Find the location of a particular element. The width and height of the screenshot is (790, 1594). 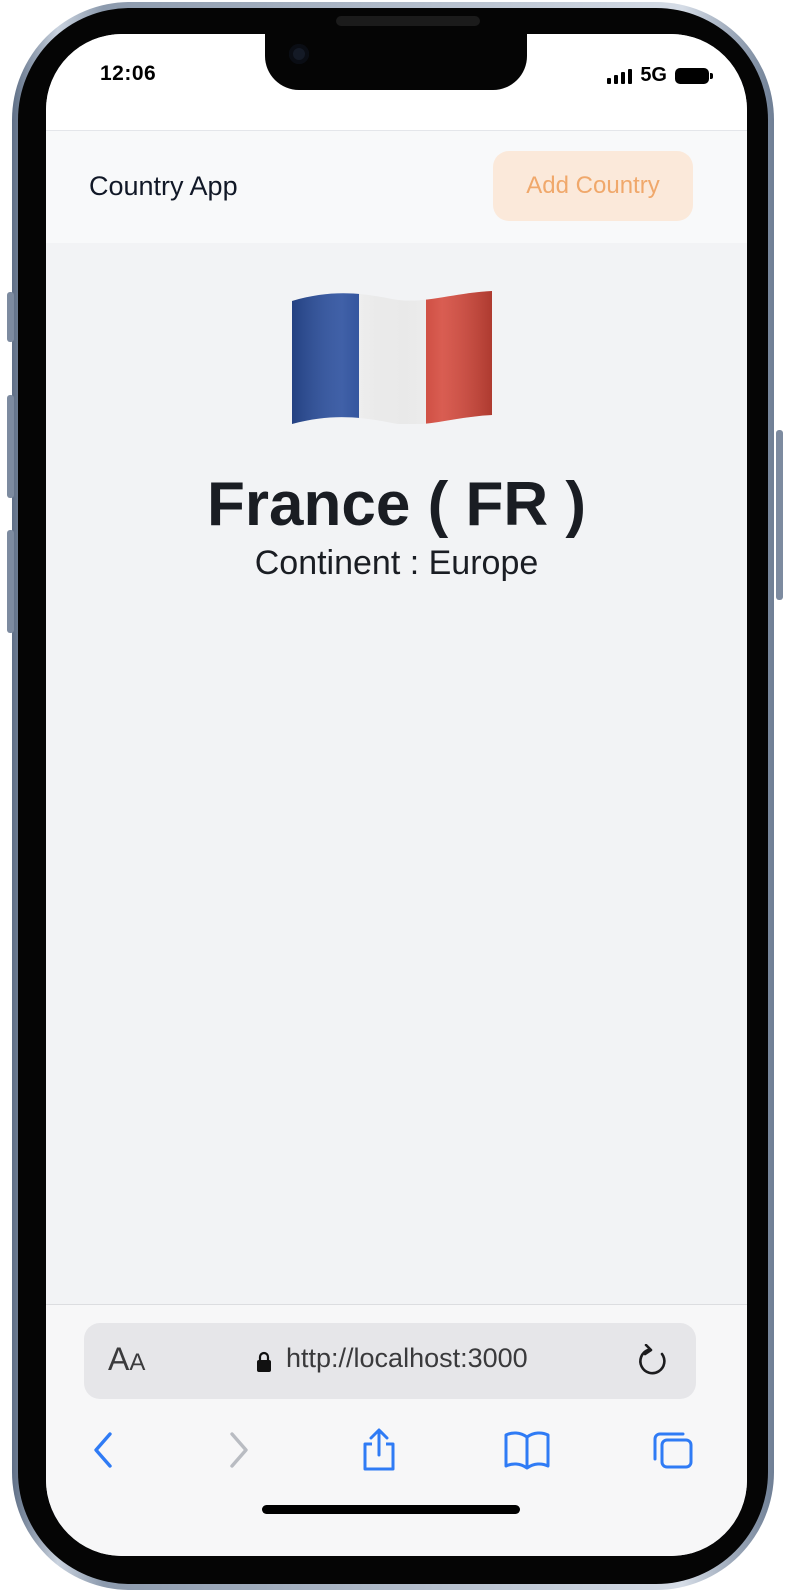

reload-icon is located at coordinates (653, 1361).